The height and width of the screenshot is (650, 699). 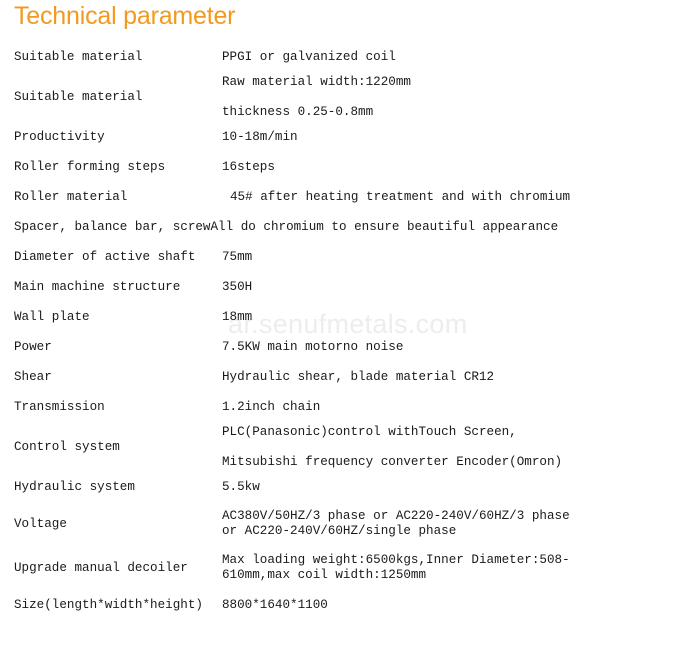 What do you see at coordinates (33, 377) in the screenshot?
I see `row-label: Shear` at bounding box center [33, 377].